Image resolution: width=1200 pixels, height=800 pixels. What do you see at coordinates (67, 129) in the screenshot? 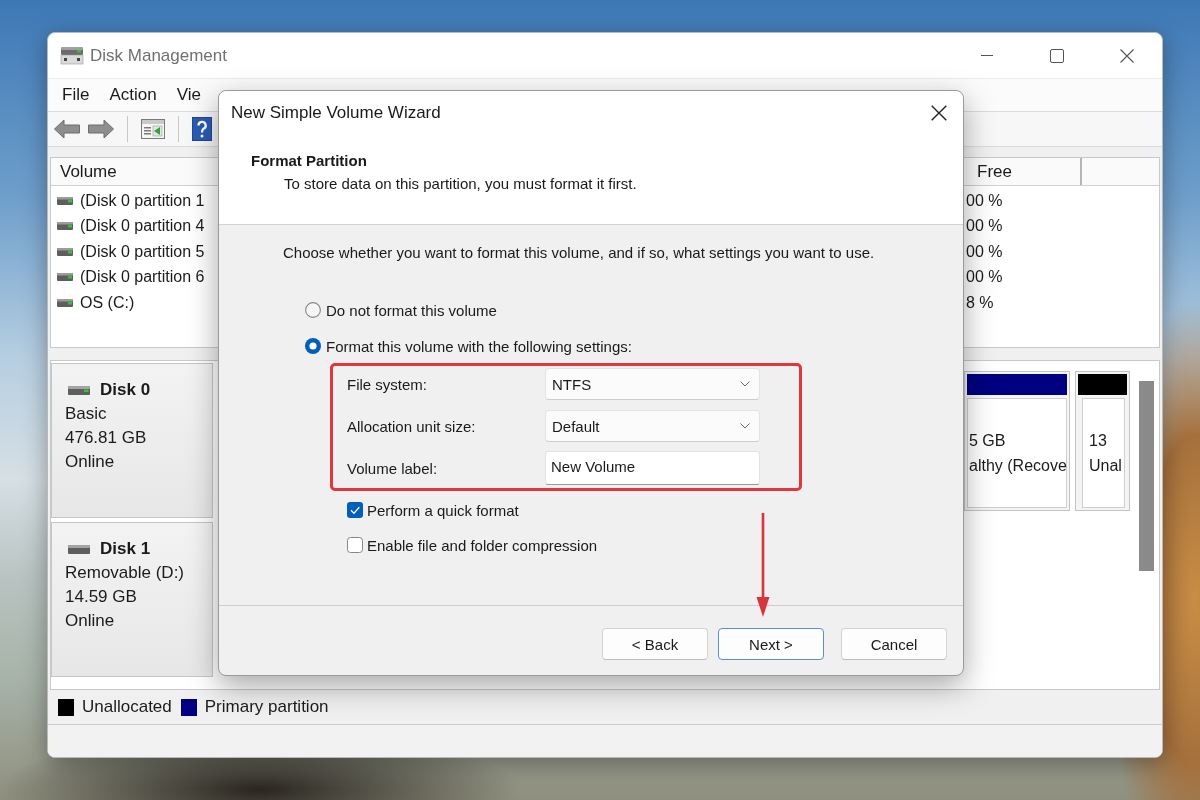
I see `back-arrow-icon` at bounding box center [67, 129].